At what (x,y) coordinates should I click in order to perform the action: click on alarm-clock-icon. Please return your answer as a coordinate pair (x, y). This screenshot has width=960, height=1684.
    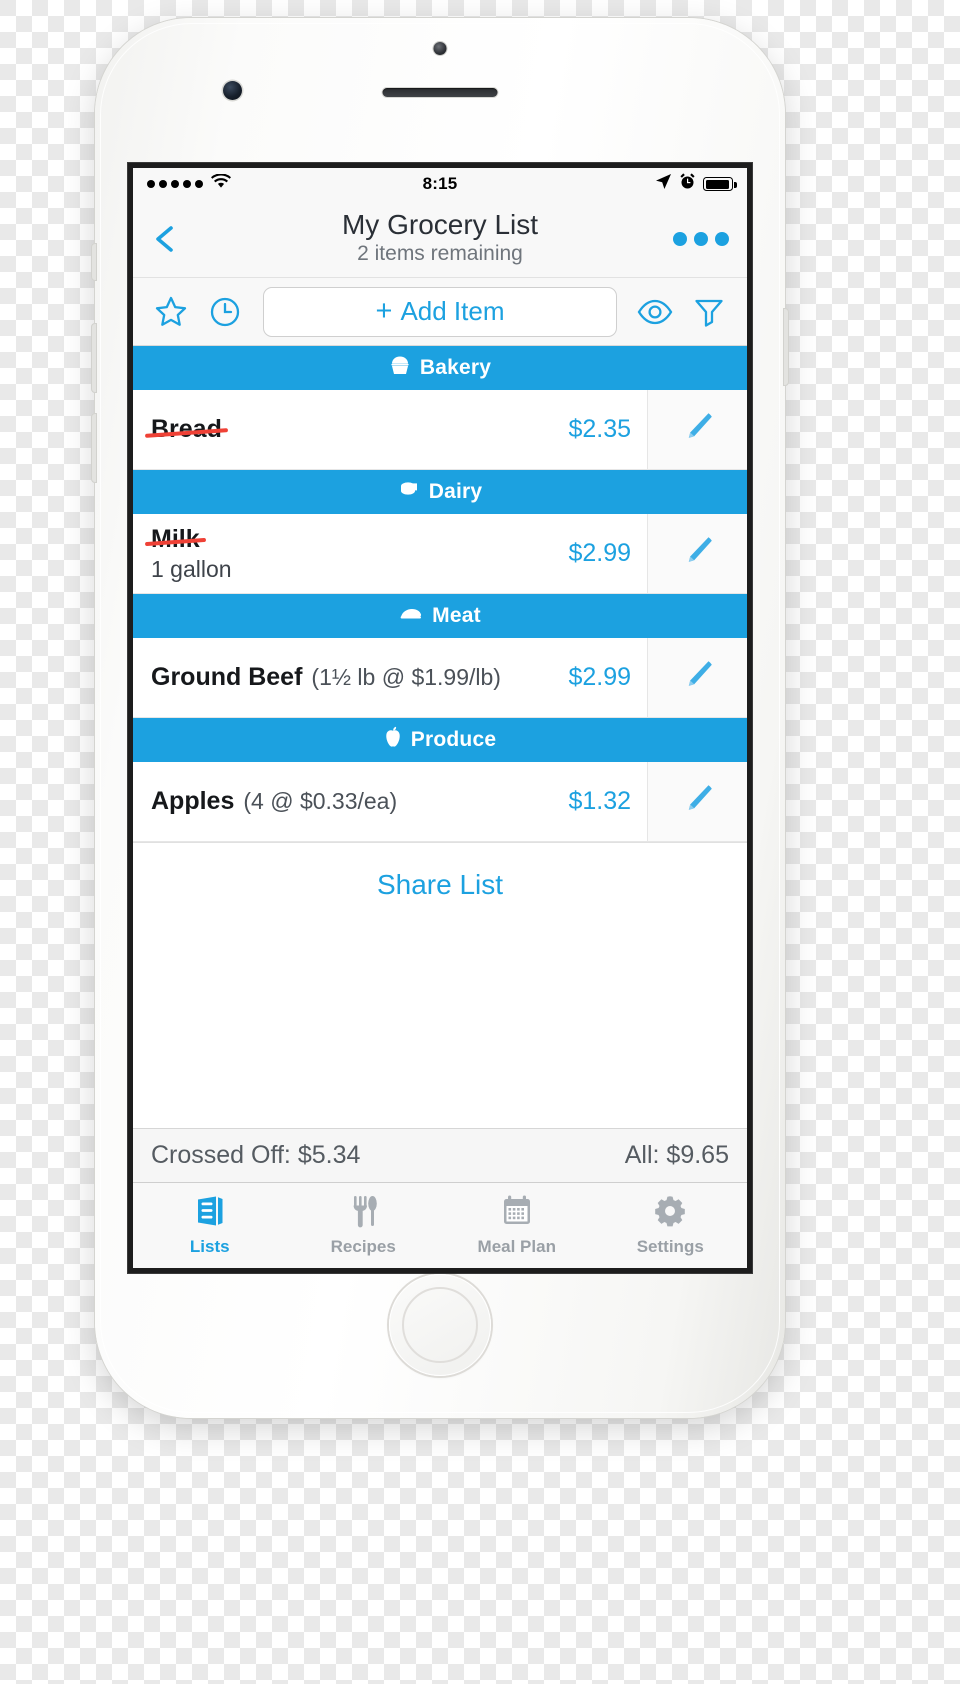
    Looking at the image, I should click on (687, 184).